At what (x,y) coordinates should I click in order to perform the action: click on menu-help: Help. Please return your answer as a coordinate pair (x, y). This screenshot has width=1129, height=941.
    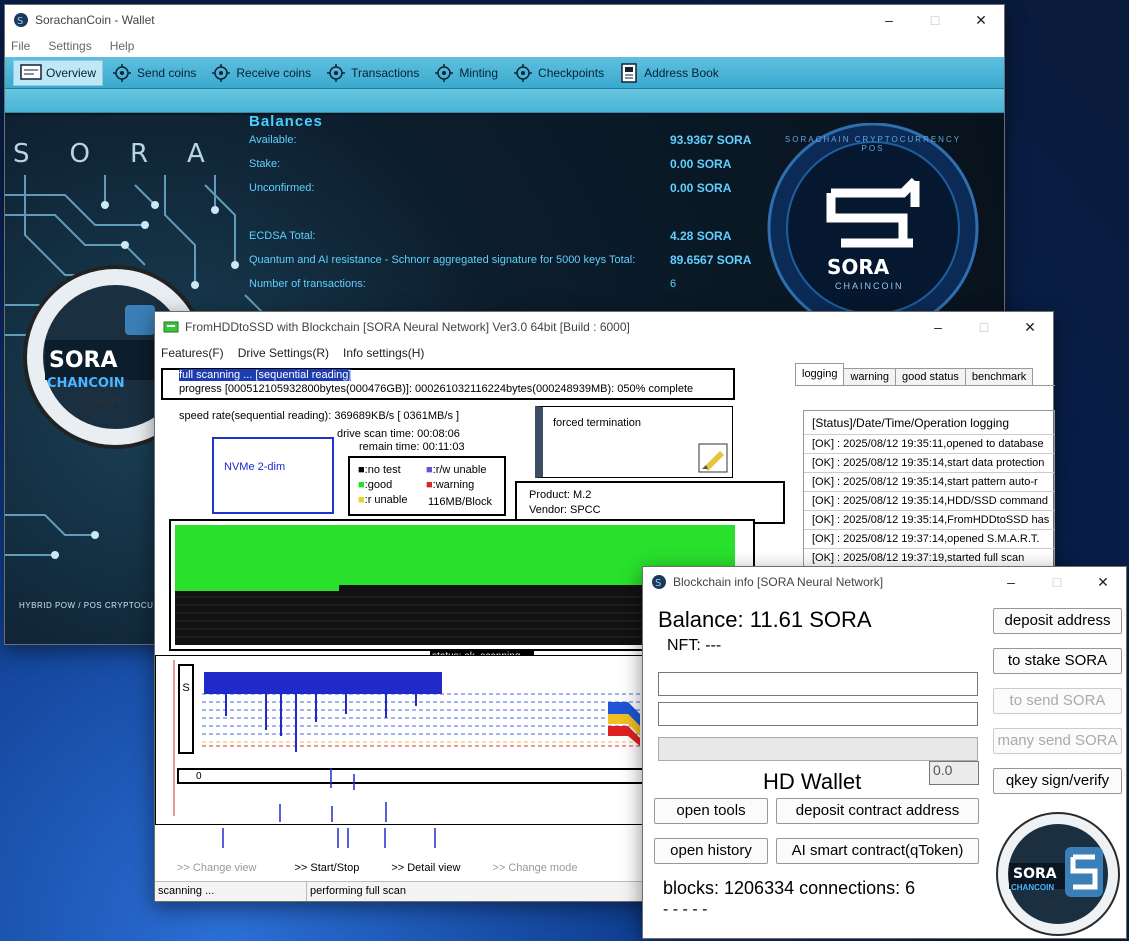
    Looking at the image, I should click on (122, 46).